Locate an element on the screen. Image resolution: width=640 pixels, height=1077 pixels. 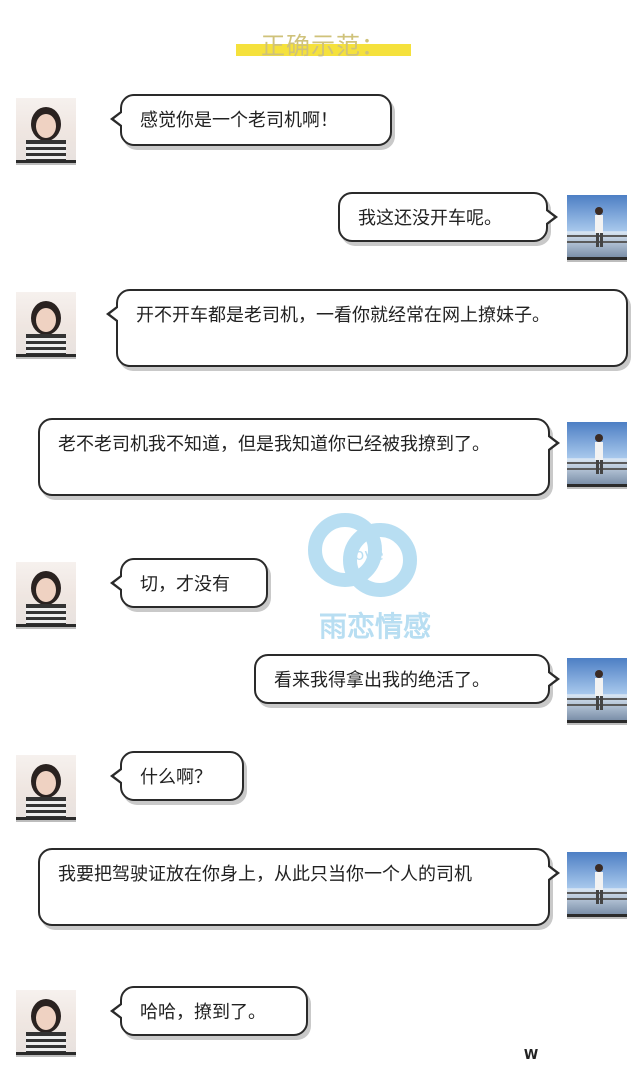
message-bubble: 什么啊？ is located at coordinates (177, 776).